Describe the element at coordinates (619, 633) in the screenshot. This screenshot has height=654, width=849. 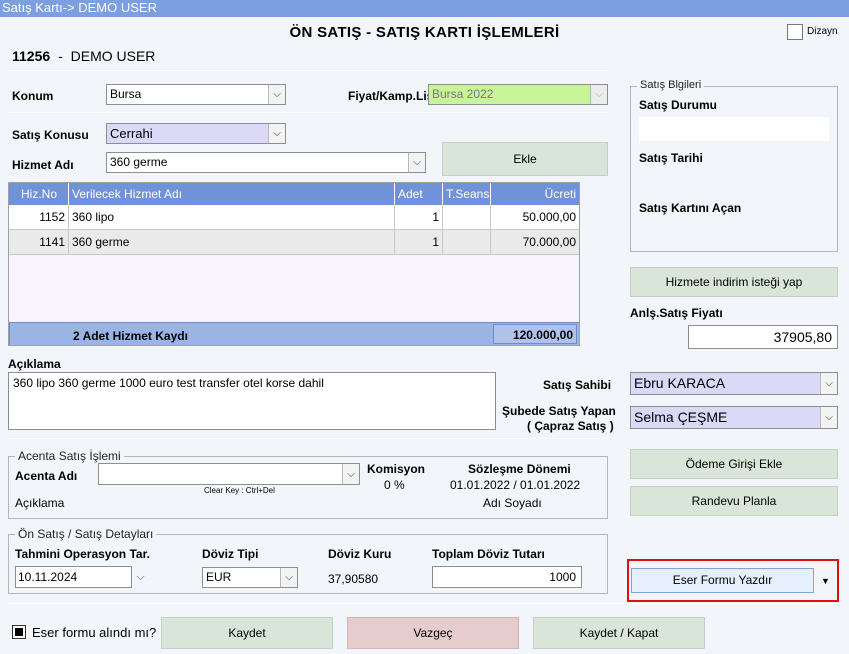
I see `kaydet-kapat-button: Kaydet / Kapat` at that location.